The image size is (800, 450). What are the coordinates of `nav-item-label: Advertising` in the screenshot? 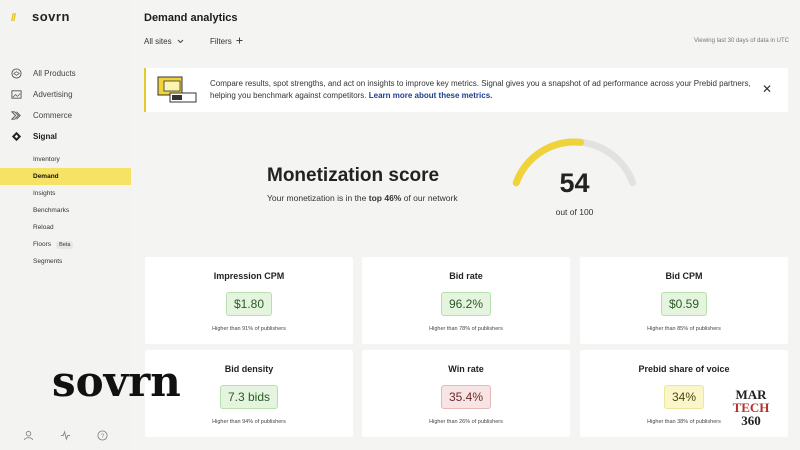 It's located at (53, 94).